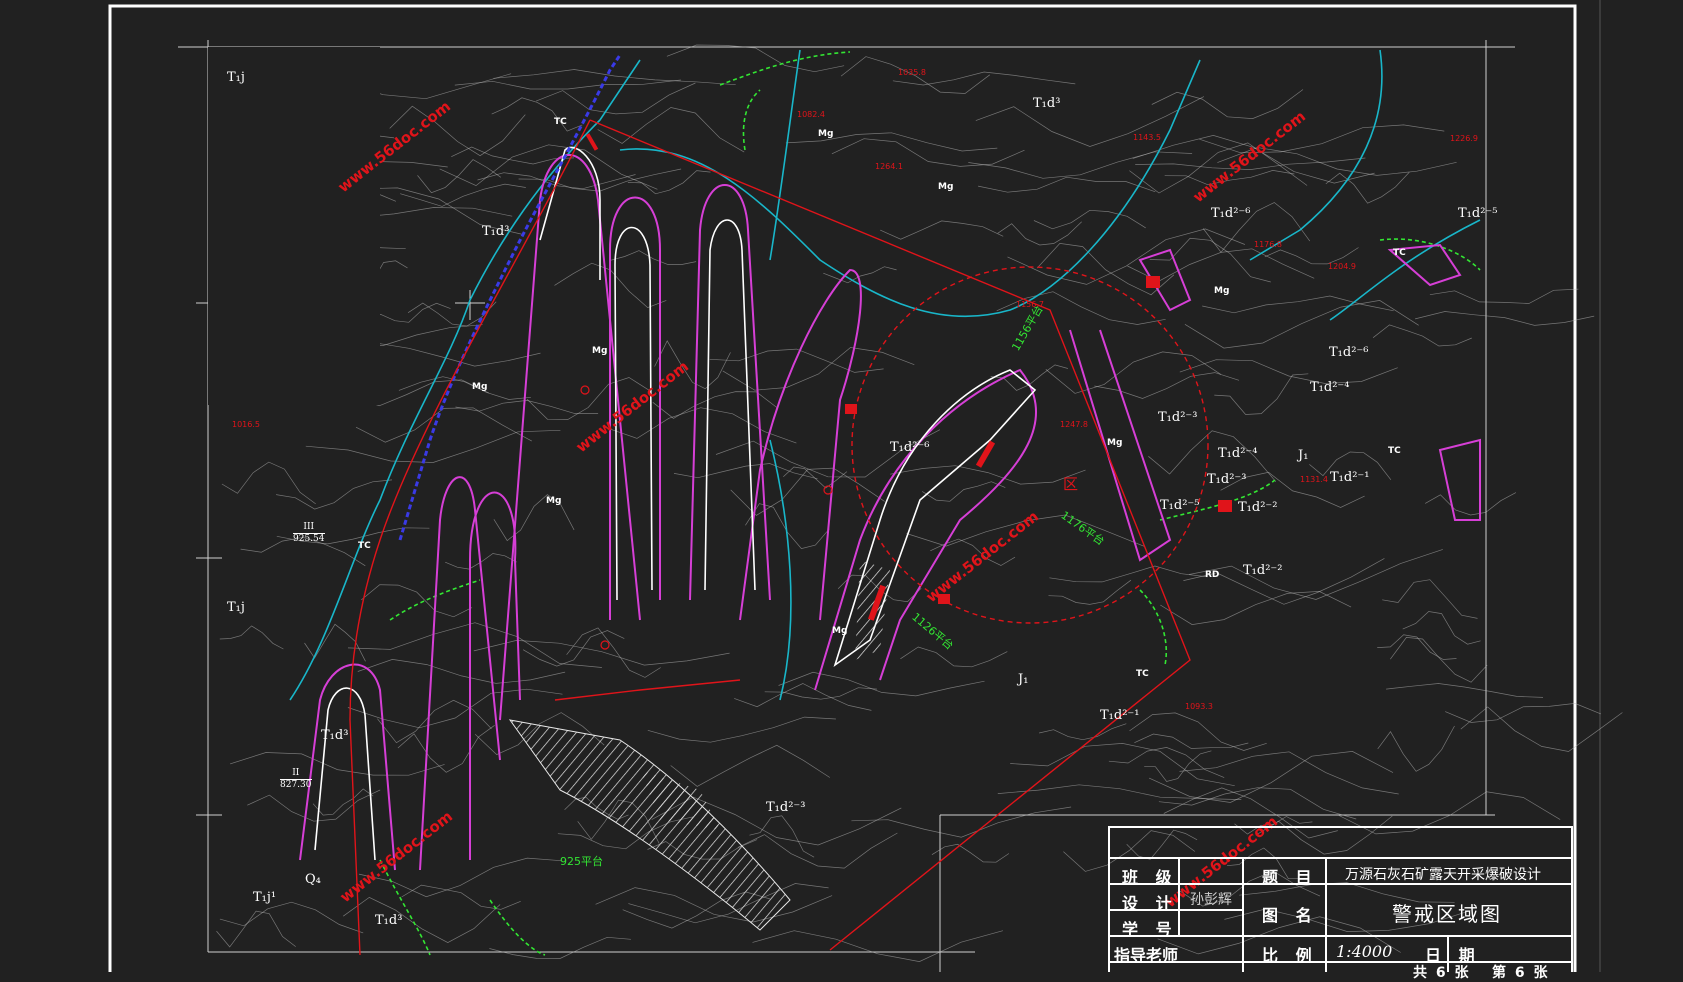 The width and height of the screenshot is (1683, 982). I want to click on design-label: 设 计, so click(1150, 903).